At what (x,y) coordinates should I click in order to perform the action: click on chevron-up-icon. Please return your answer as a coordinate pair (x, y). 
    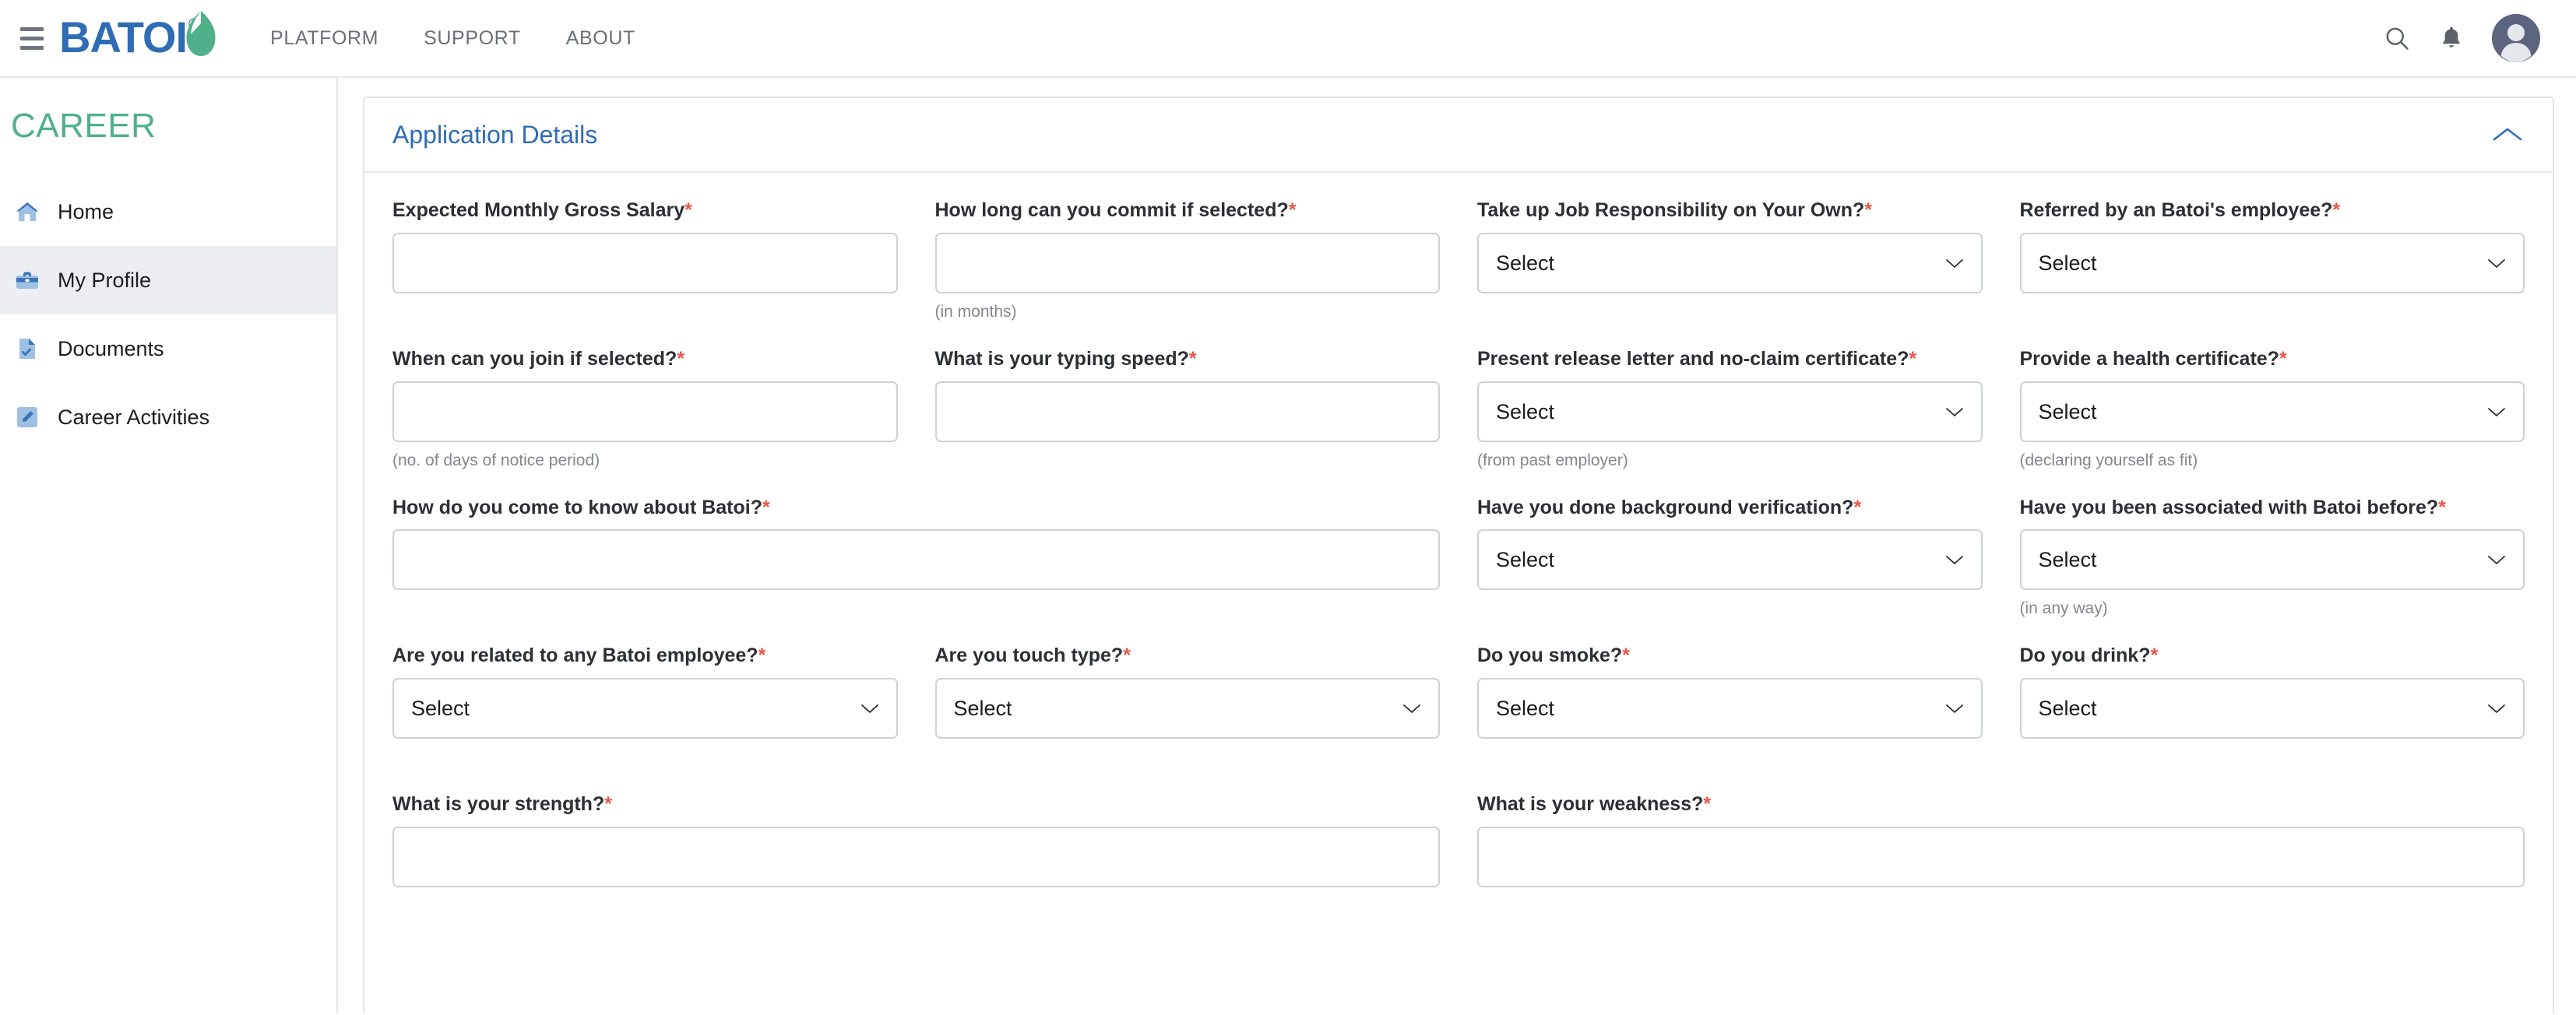
    Looking at the image, I should click on (2507, 135).